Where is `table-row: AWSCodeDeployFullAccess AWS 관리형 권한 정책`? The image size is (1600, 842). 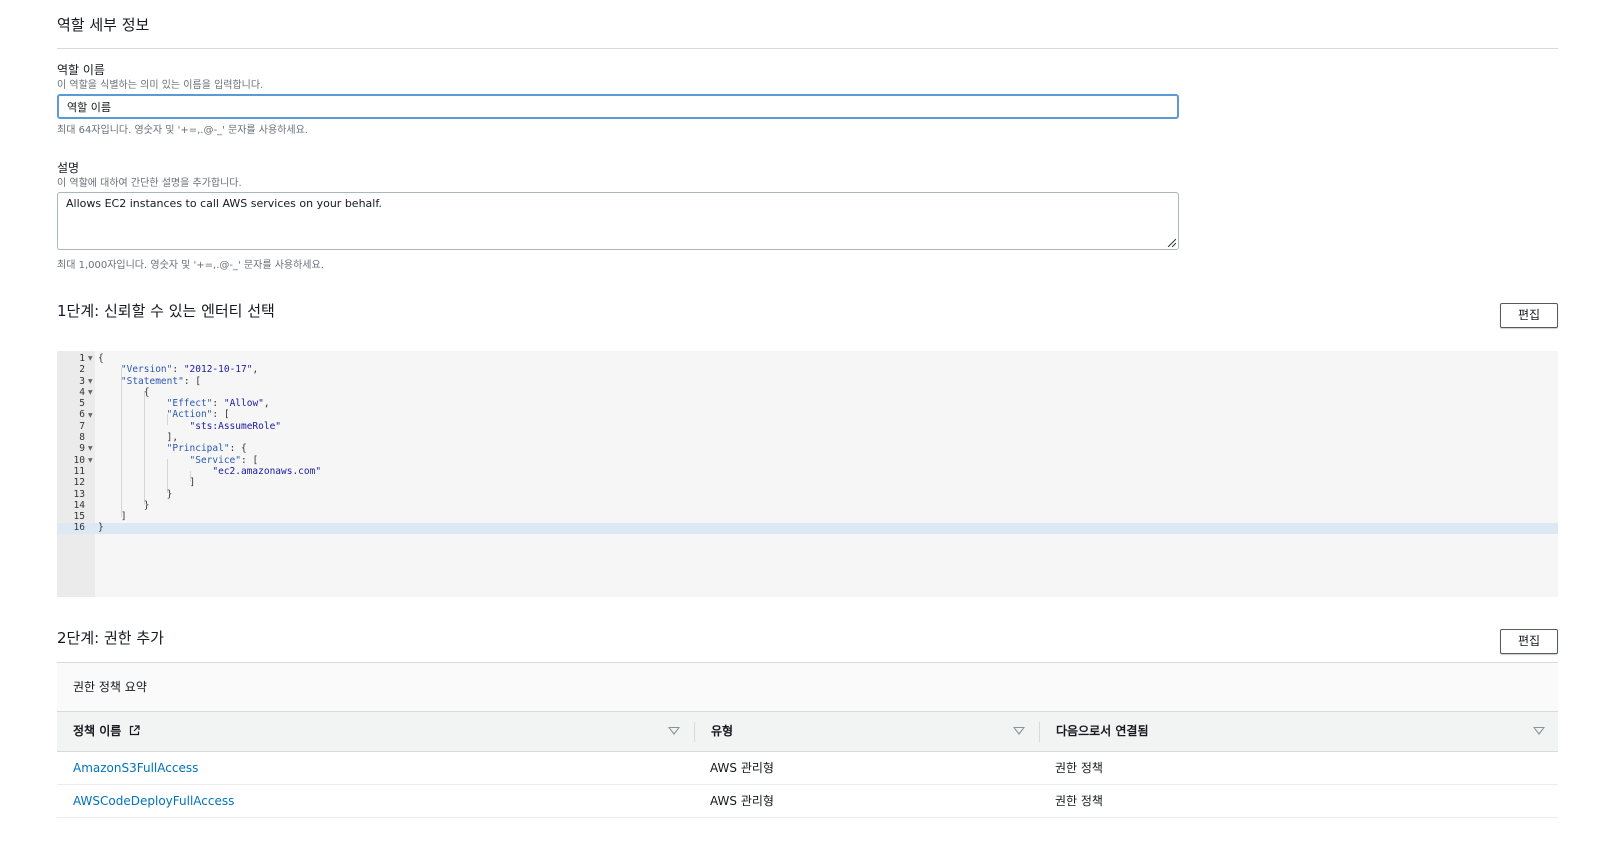 table-row: AWSCodeDeployFullAccess AWS 관리형 권한 정책 is located at coordinates (807, 801).